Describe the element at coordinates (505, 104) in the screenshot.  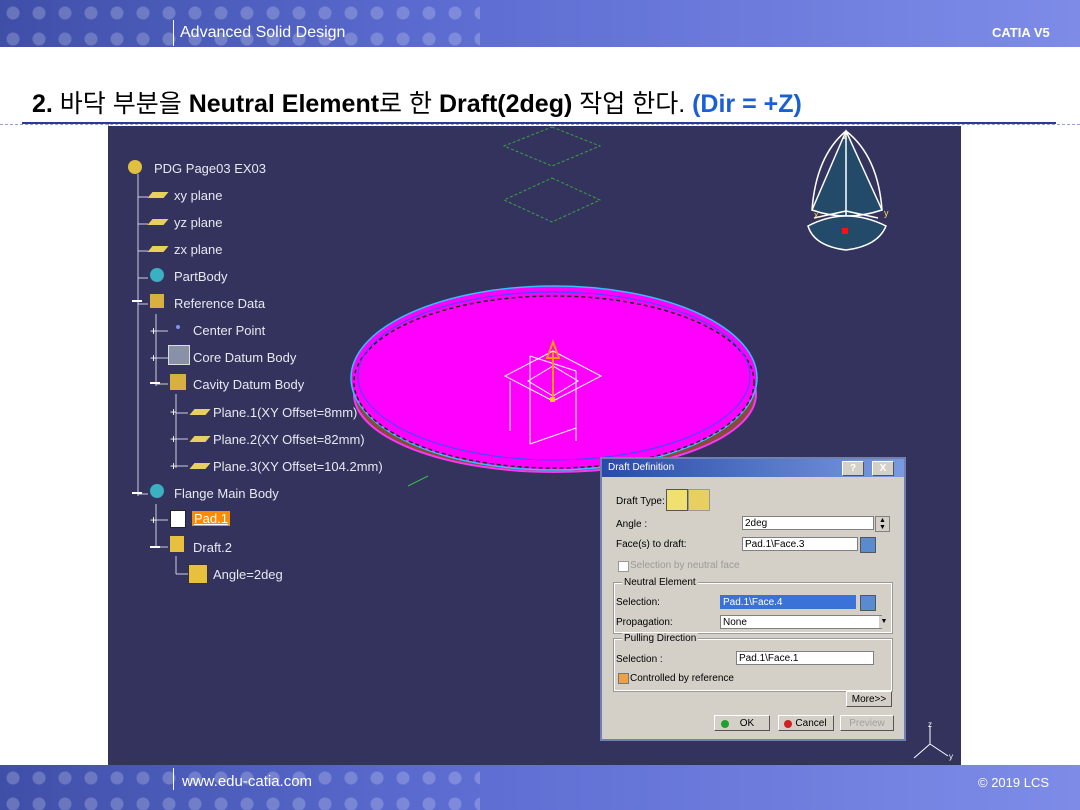
I see `title-keyword: Draft(2deg)` at that location.